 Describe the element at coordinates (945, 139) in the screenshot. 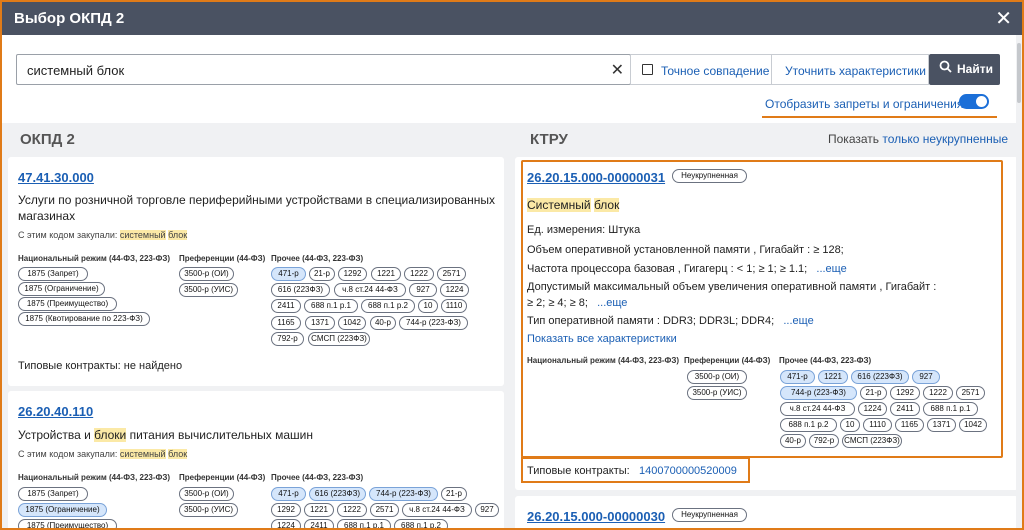

I see `show-only-link: только неукрупненные` at that location.